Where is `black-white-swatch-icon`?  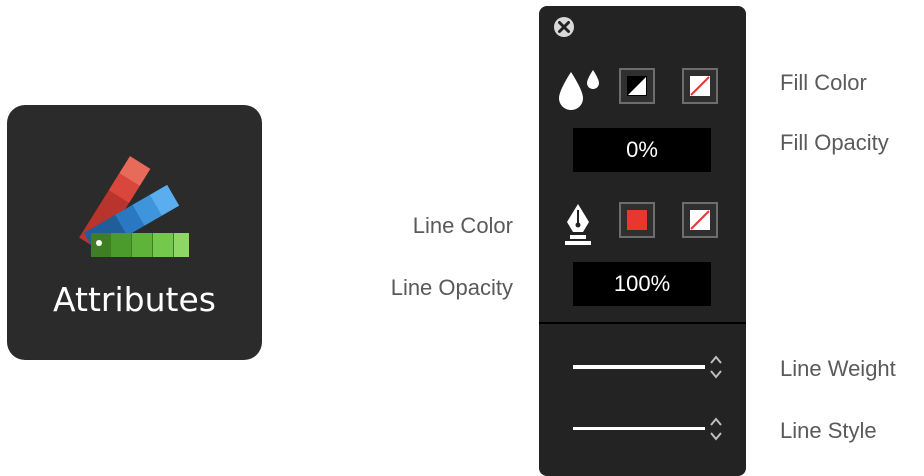
black-white-swatch-icon is located at coordinates (637, 86).